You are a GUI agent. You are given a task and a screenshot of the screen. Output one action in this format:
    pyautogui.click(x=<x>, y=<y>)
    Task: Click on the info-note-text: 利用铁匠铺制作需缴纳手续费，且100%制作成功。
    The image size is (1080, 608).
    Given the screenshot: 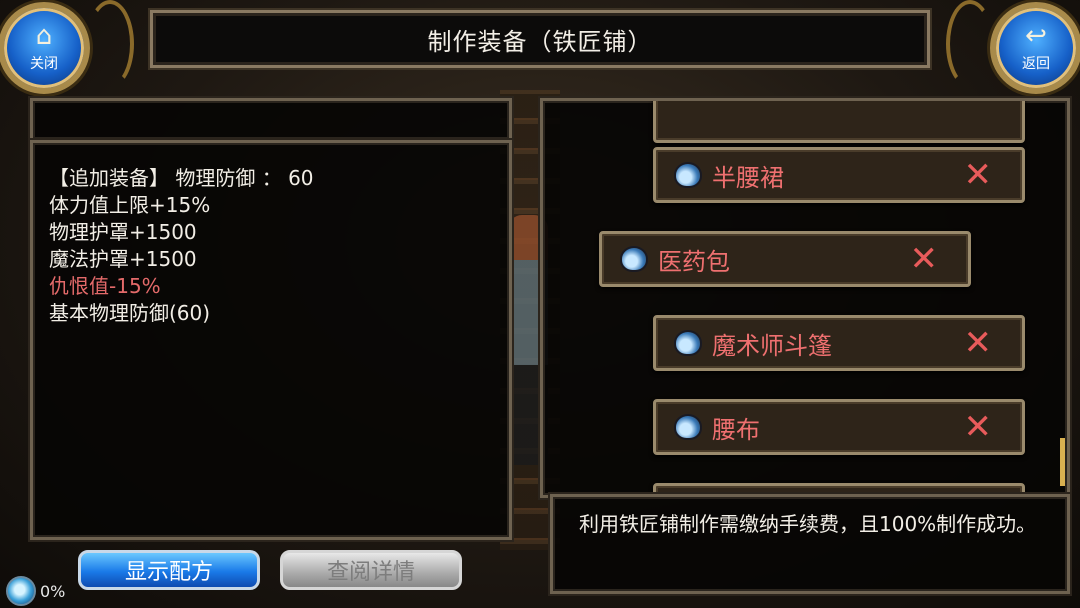 What is the action you would take?
    pyautogui.click(x=808, y=524)
    